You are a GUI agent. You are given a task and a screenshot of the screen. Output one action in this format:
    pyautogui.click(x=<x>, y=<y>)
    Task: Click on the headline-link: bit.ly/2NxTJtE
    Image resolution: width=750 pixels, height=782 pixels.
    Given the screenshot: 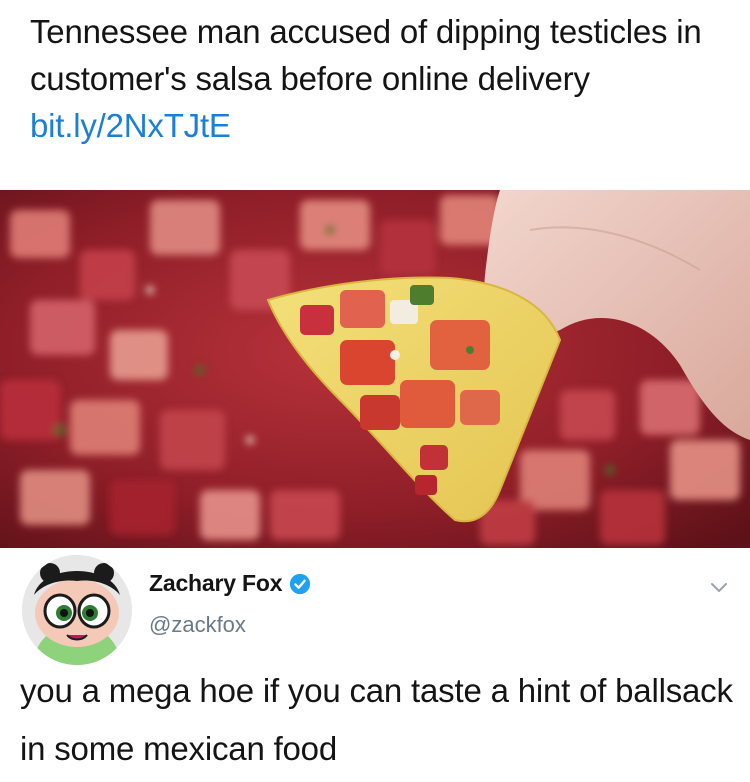 What is the action you would take?
    pyautogui.click(x=130, y=125)
    